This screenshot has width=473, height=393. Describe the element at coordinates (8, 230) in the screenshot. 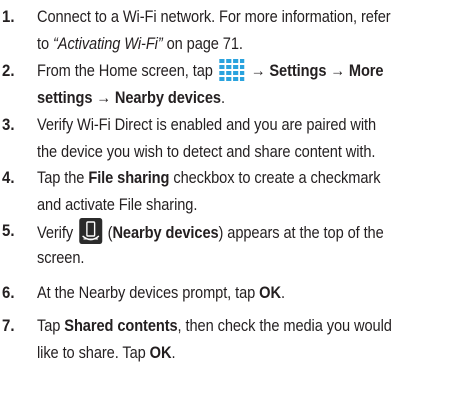

I see `step-number: 5.` at that location.